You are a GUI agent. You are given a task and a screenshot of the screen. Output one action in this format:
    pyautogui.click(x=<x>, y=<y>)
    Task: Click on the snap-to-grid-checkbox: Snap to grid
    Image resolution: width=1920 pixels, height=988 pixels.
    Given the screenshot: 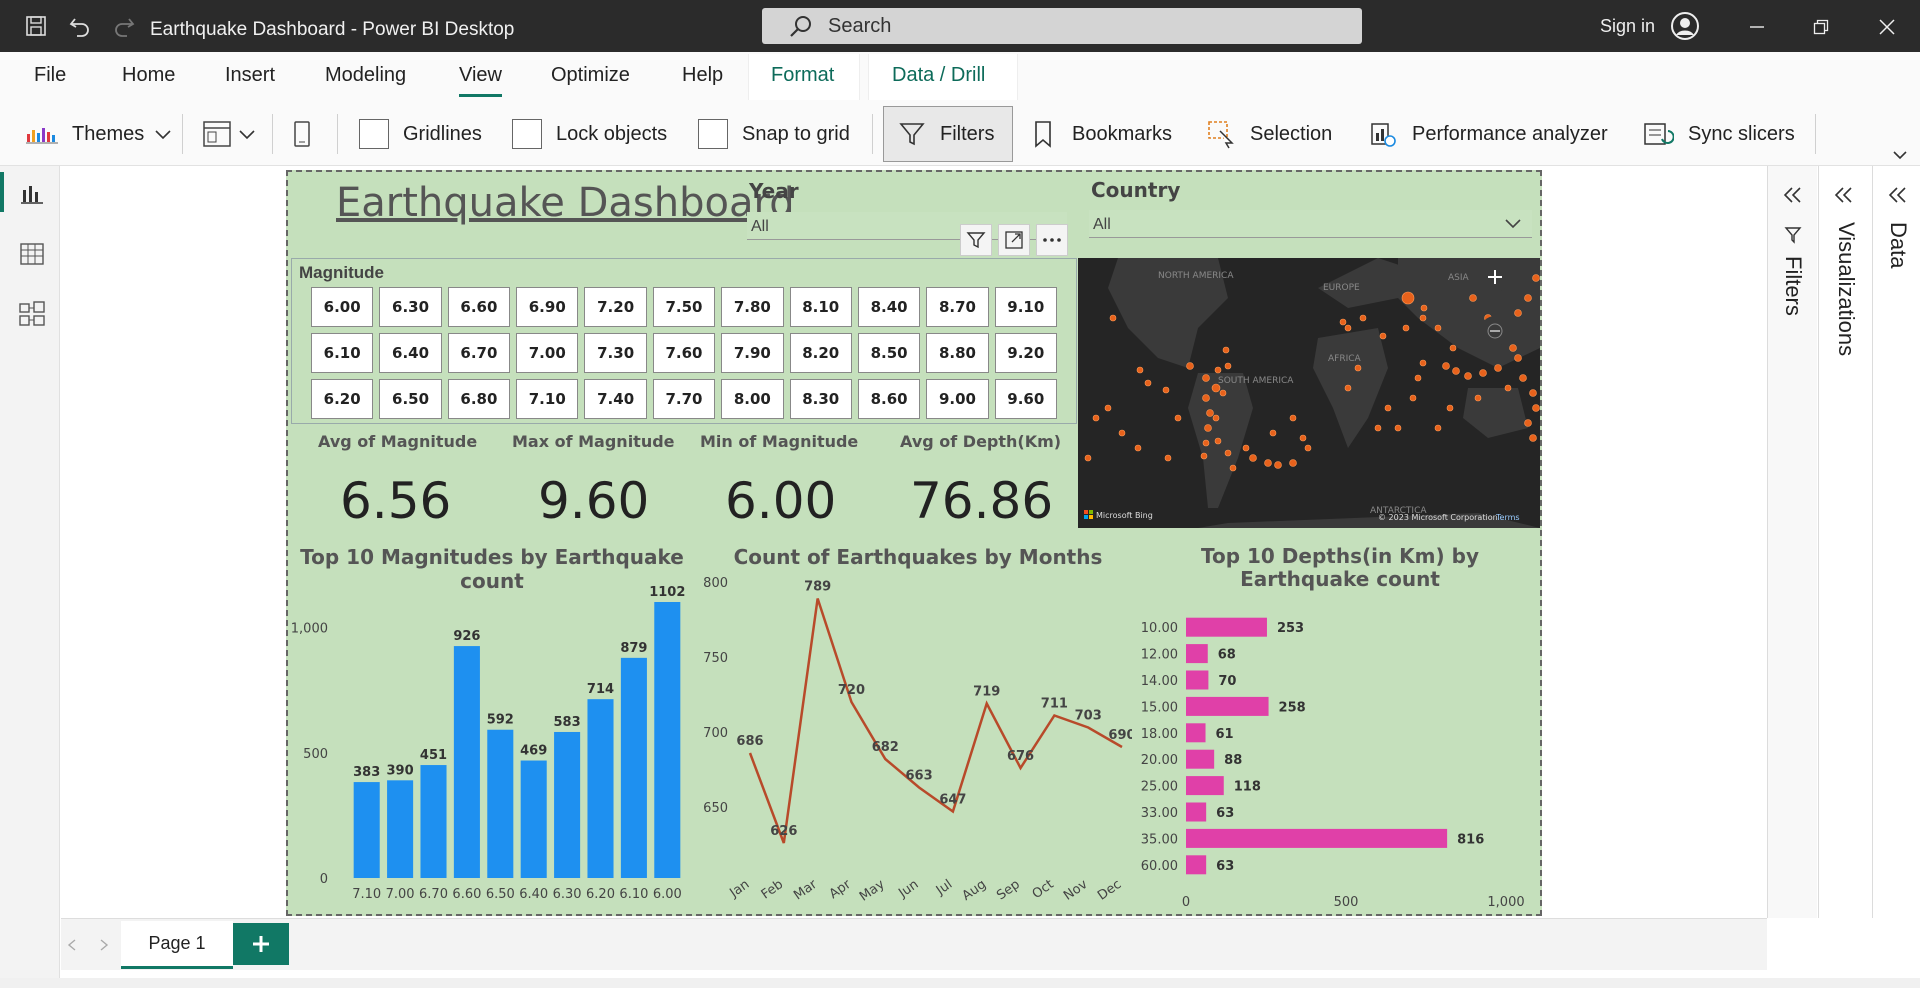 What is the action you would take?
    pyautogui.click(x=774, y=134)
    